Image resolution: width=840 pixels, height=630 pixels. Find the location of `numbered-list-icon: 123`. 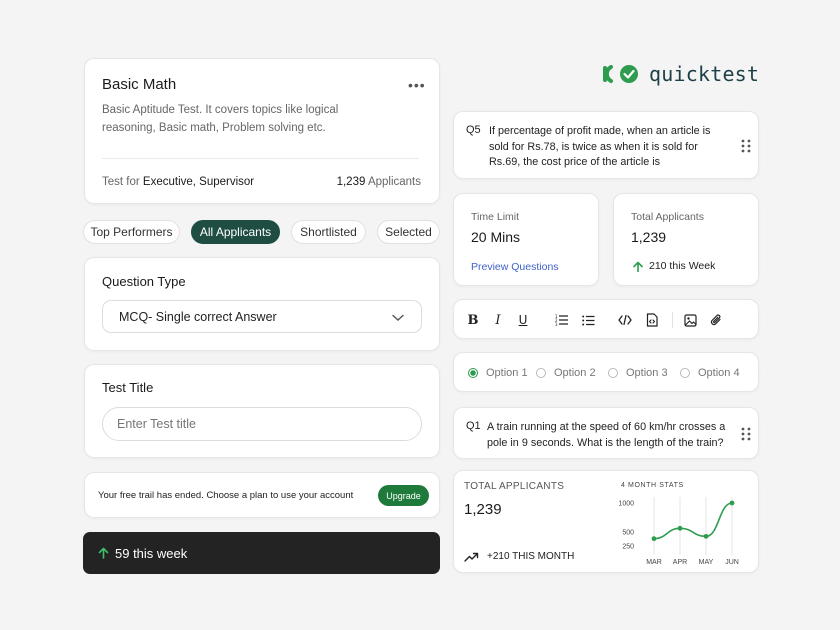

numbered-list-icon: 123 is located at coordinates (562, 320).